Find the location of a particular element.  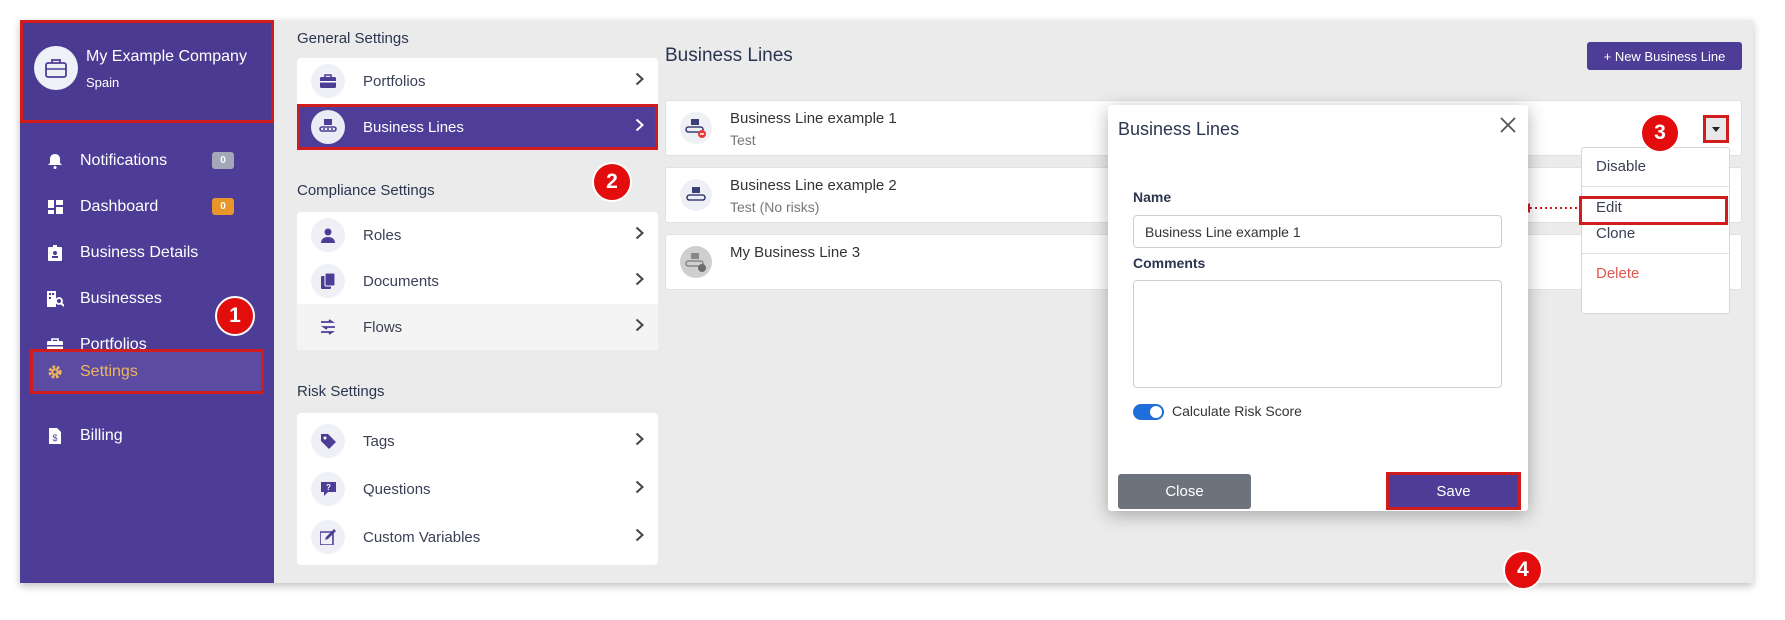

question-icon: ? is located at coordinates (328, 489).